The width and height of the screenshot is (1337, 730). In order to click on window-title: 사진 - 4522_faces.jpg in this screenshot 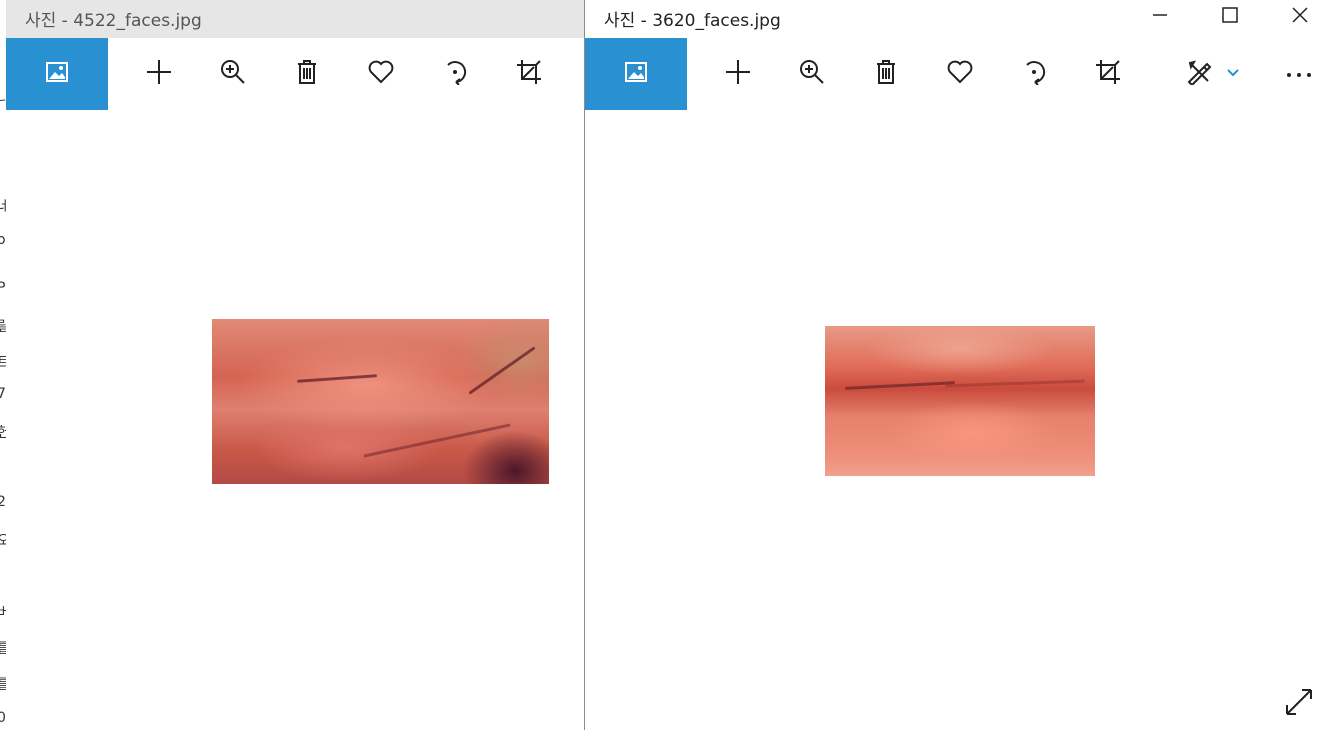, I will do `click(113, 21)`.